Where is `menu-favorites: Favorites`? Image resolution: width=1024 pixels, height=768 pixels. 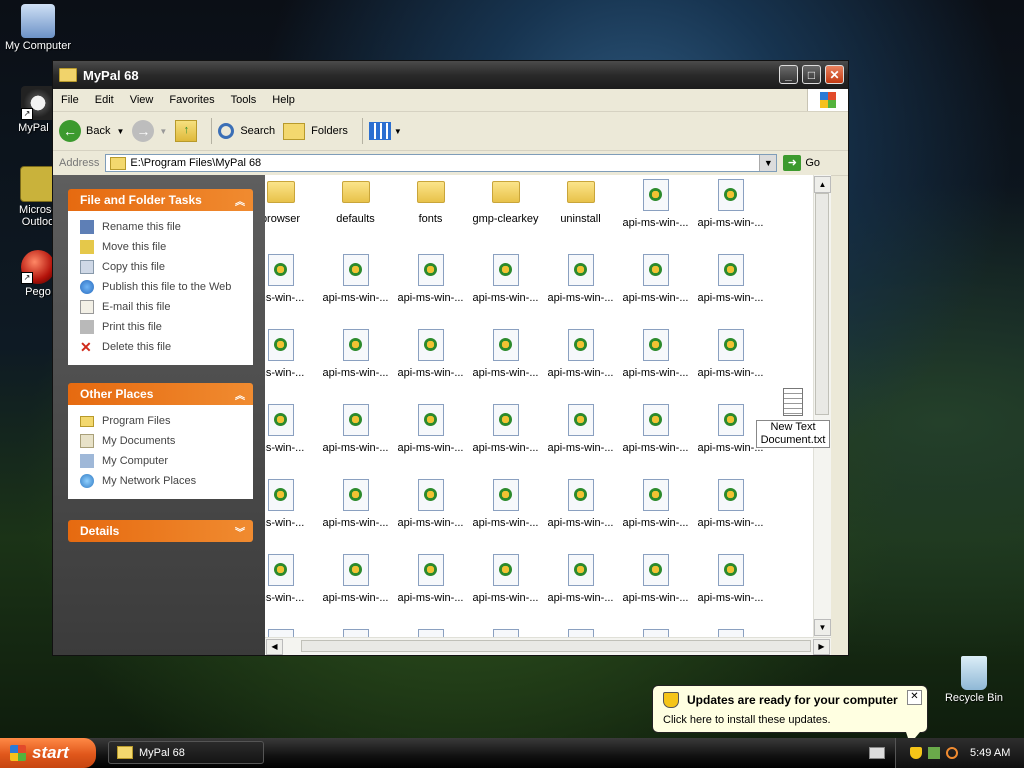
menu-favorites: Favorites is located at coordinates (191, 100).